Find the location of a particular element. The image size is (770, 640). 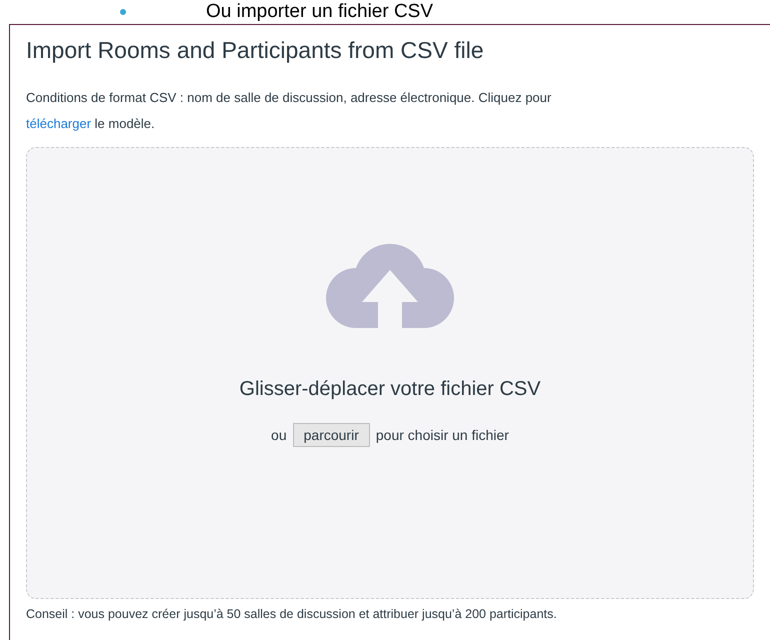

bullet-icon is located at coordinates (123, 12).